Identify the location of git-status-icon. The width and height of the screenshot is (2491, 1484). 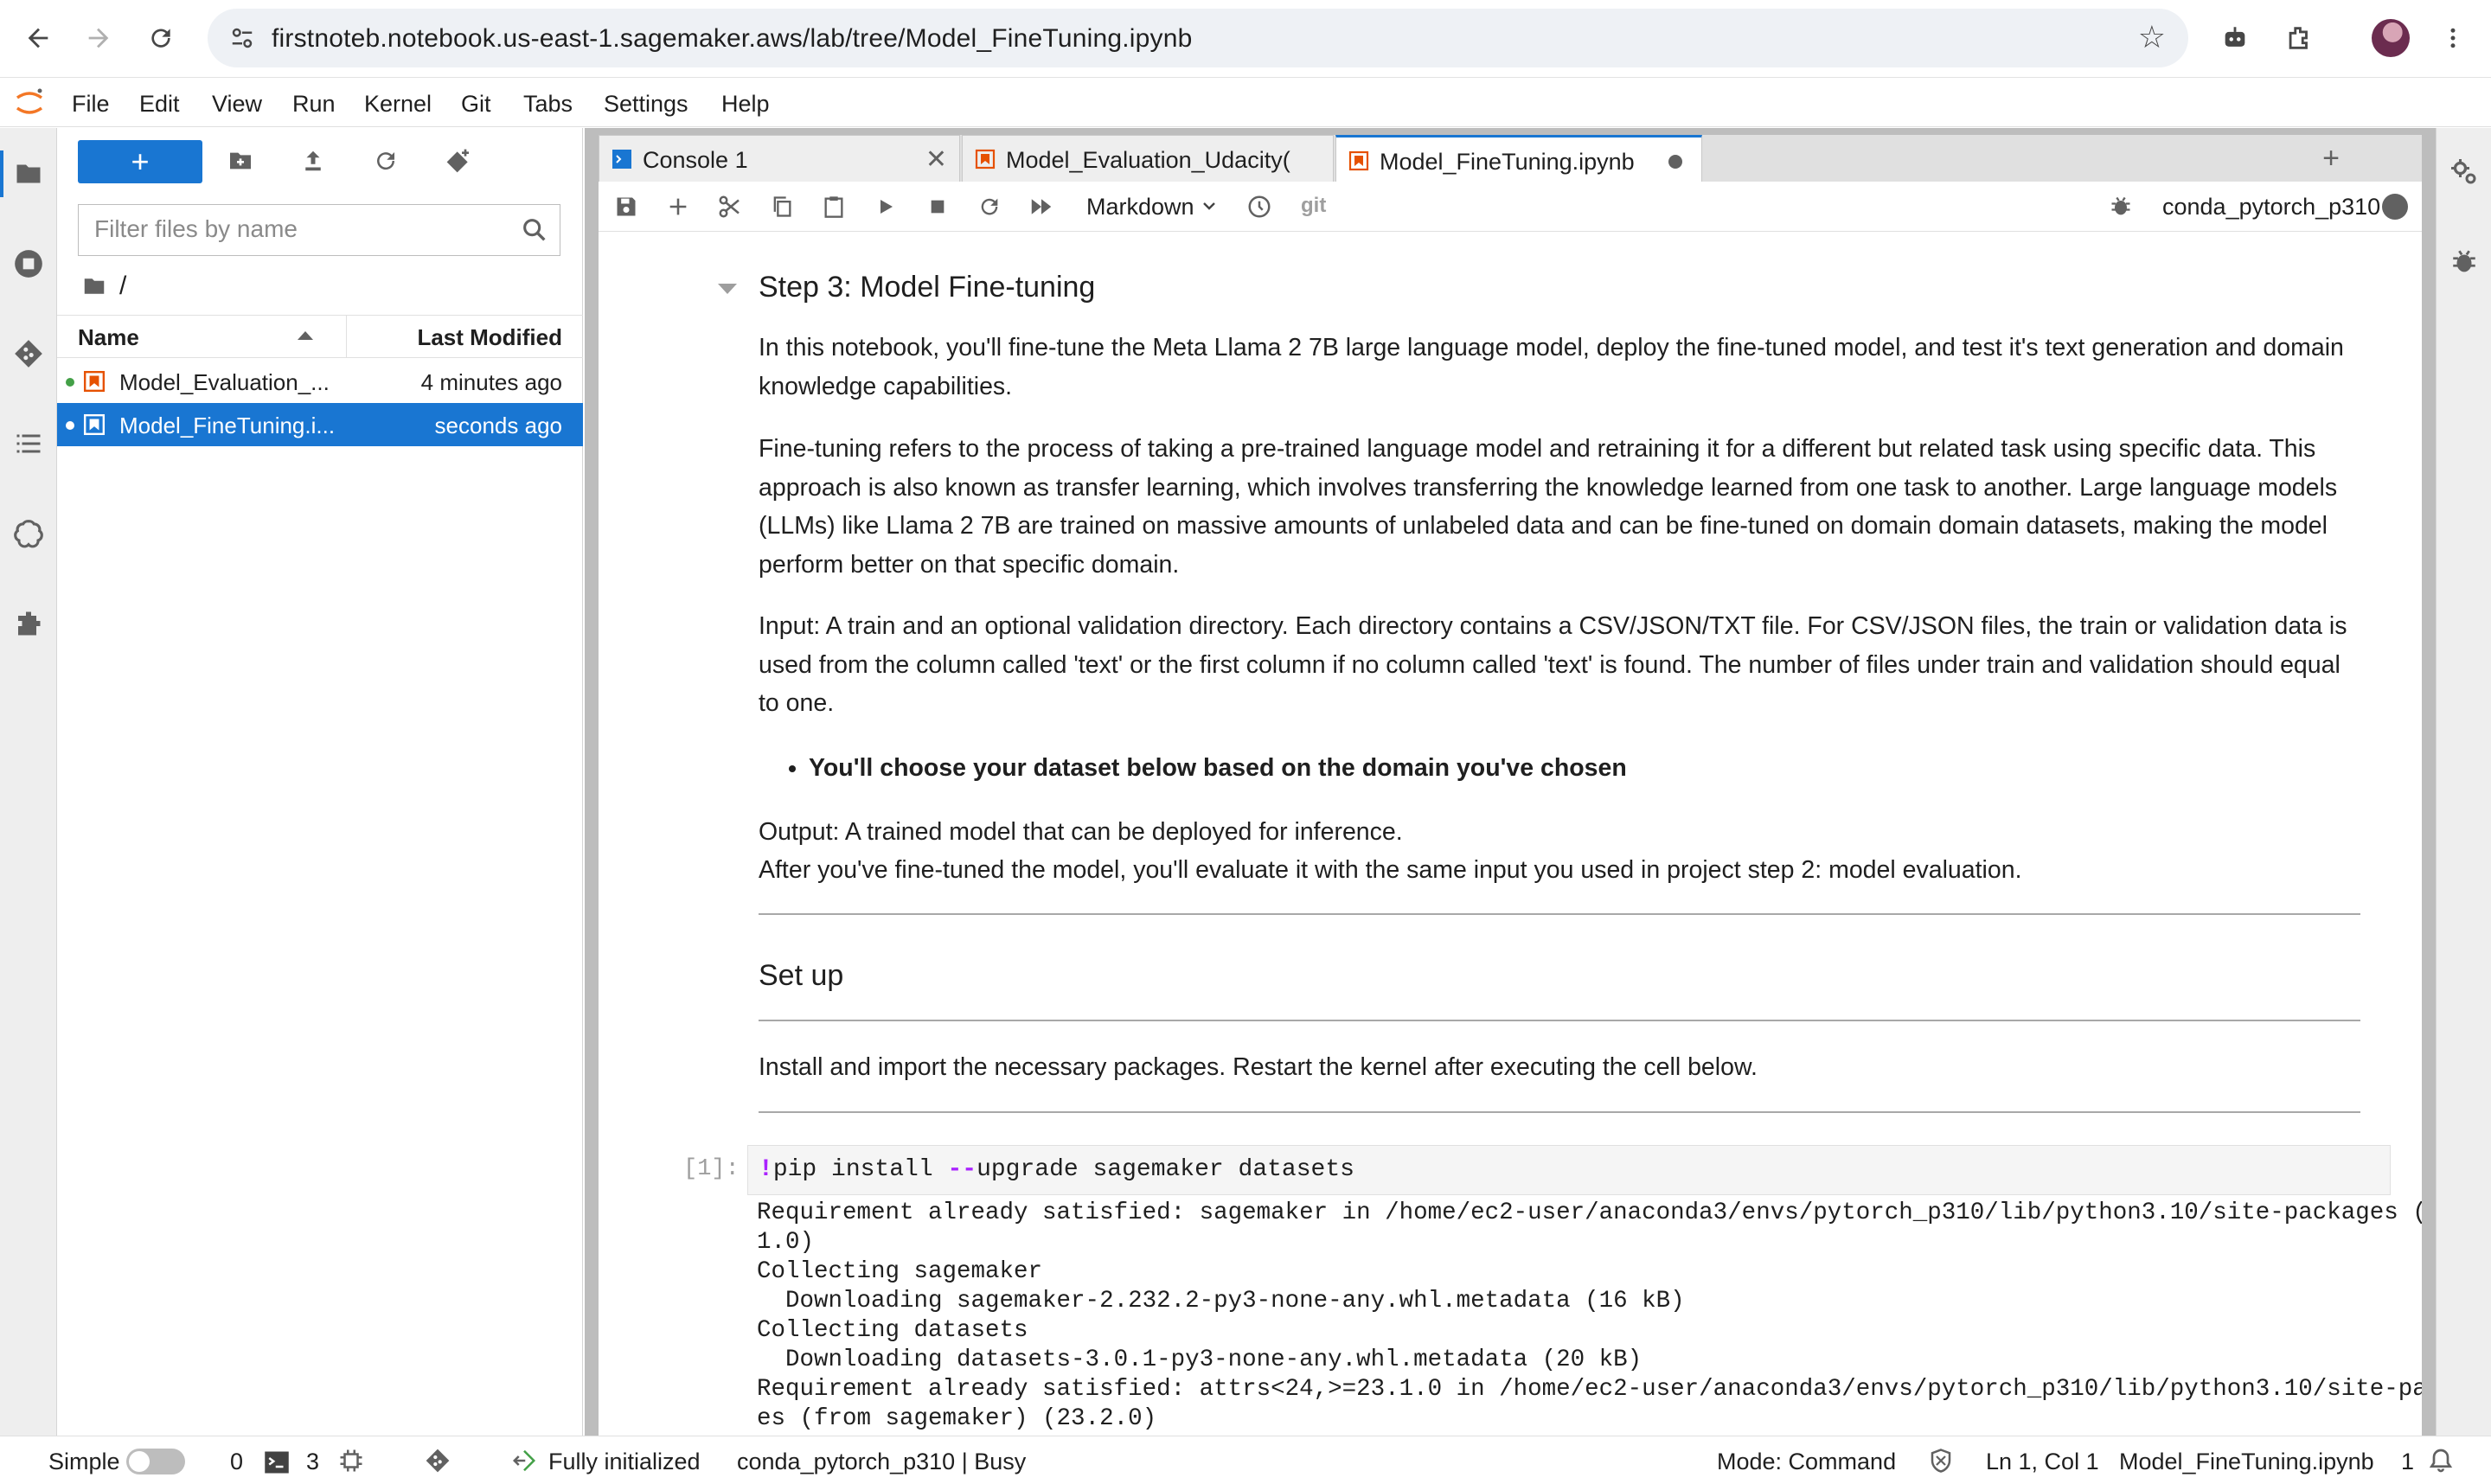
(437, 1461).